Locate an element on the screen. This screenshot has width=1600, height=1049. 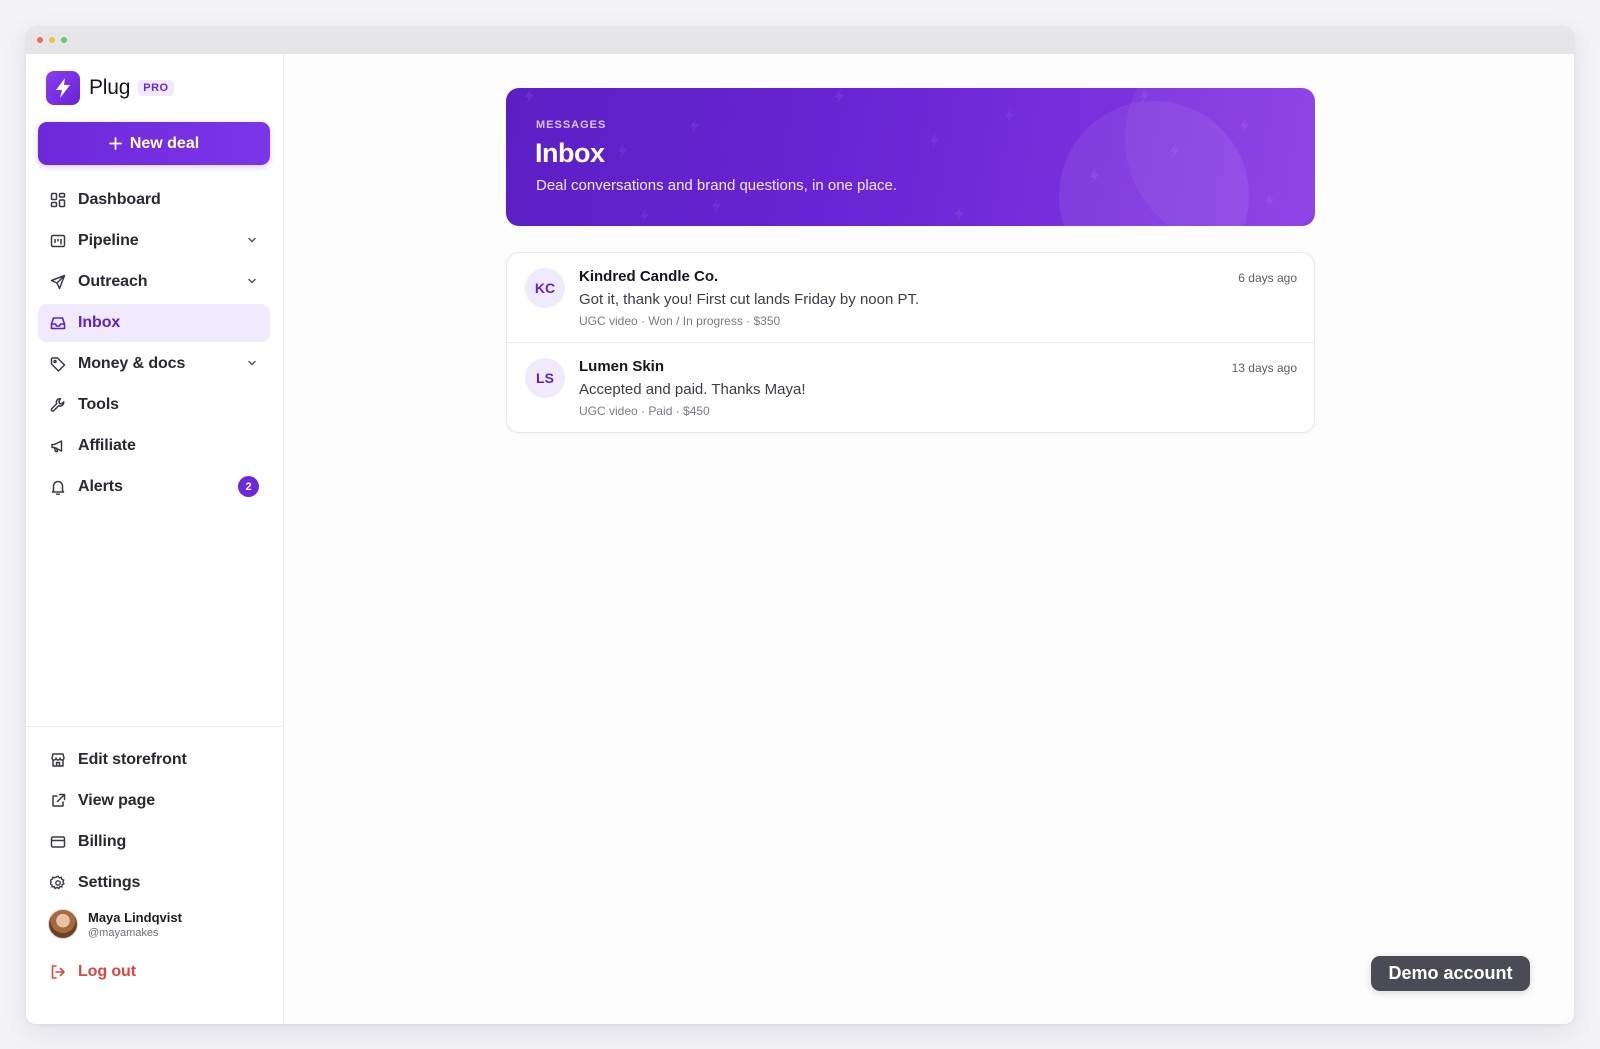
hero-kicker: MESSAGES is located at coordinates (571, 125).